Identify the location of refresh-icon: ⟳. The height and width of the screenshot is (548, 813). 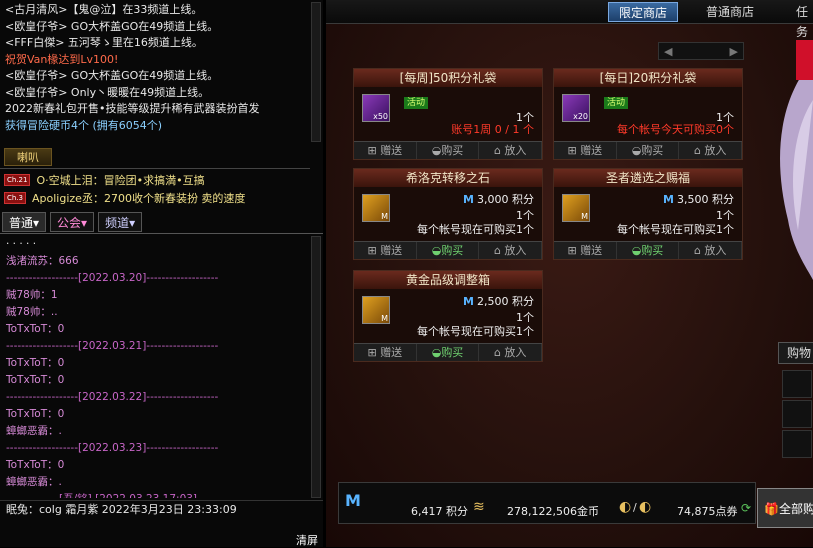
(746, 508).